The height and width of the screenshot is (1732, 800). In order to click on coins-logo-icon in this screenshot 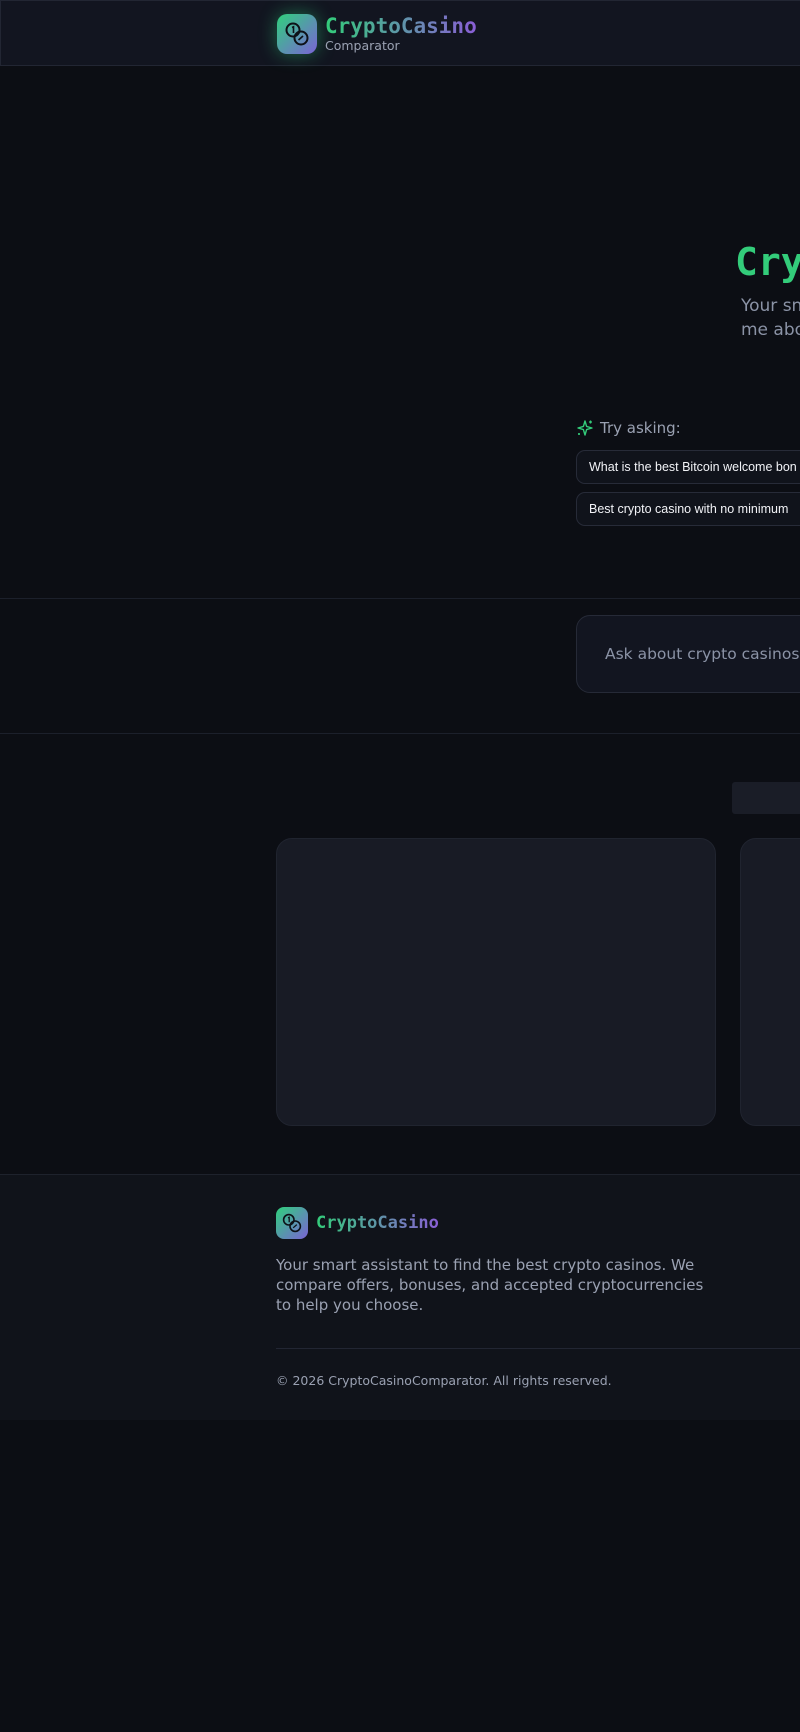, I will do `click(297, 34)`.